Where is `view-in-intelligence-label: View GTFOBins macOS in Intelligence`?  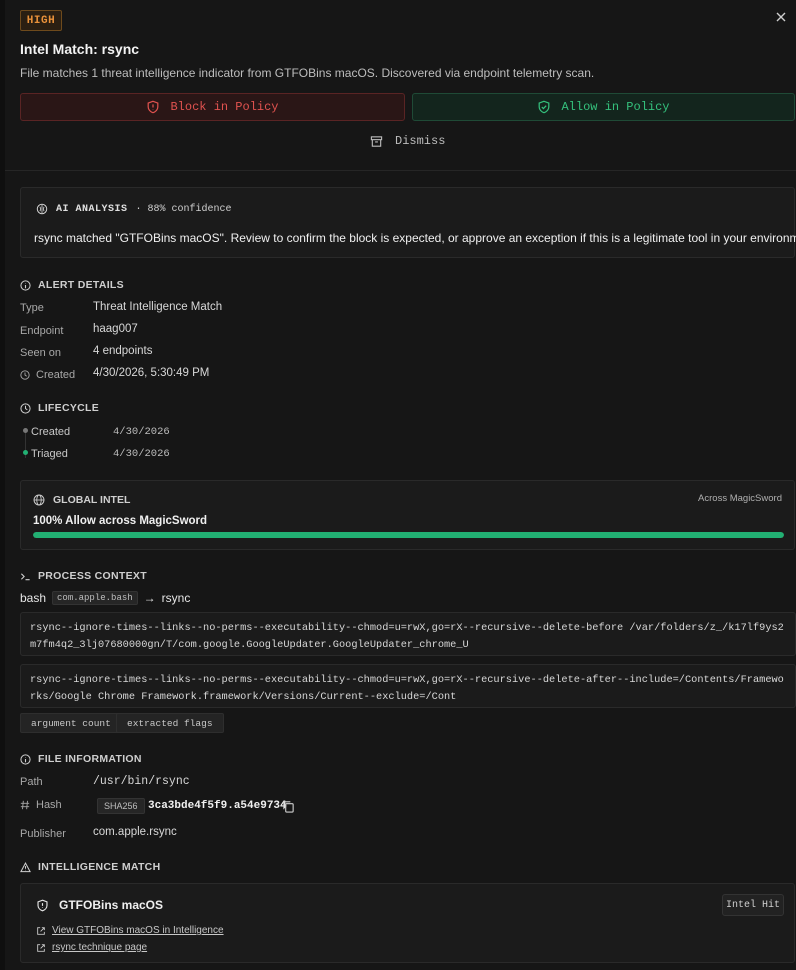
view-in-intelligence-label: View GTFOBins macOS in Intelligence is located at coordinates (138, 930).